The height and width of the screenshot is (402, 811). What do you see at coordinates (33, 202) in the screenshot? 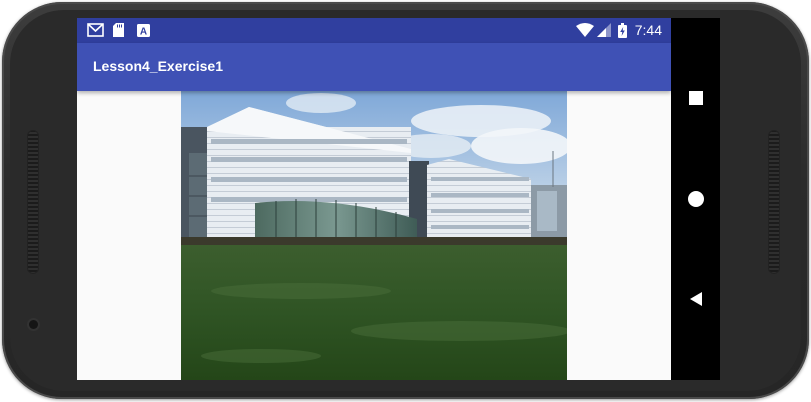
I see `speaker-grille-left` at bounding box center [33, 202].